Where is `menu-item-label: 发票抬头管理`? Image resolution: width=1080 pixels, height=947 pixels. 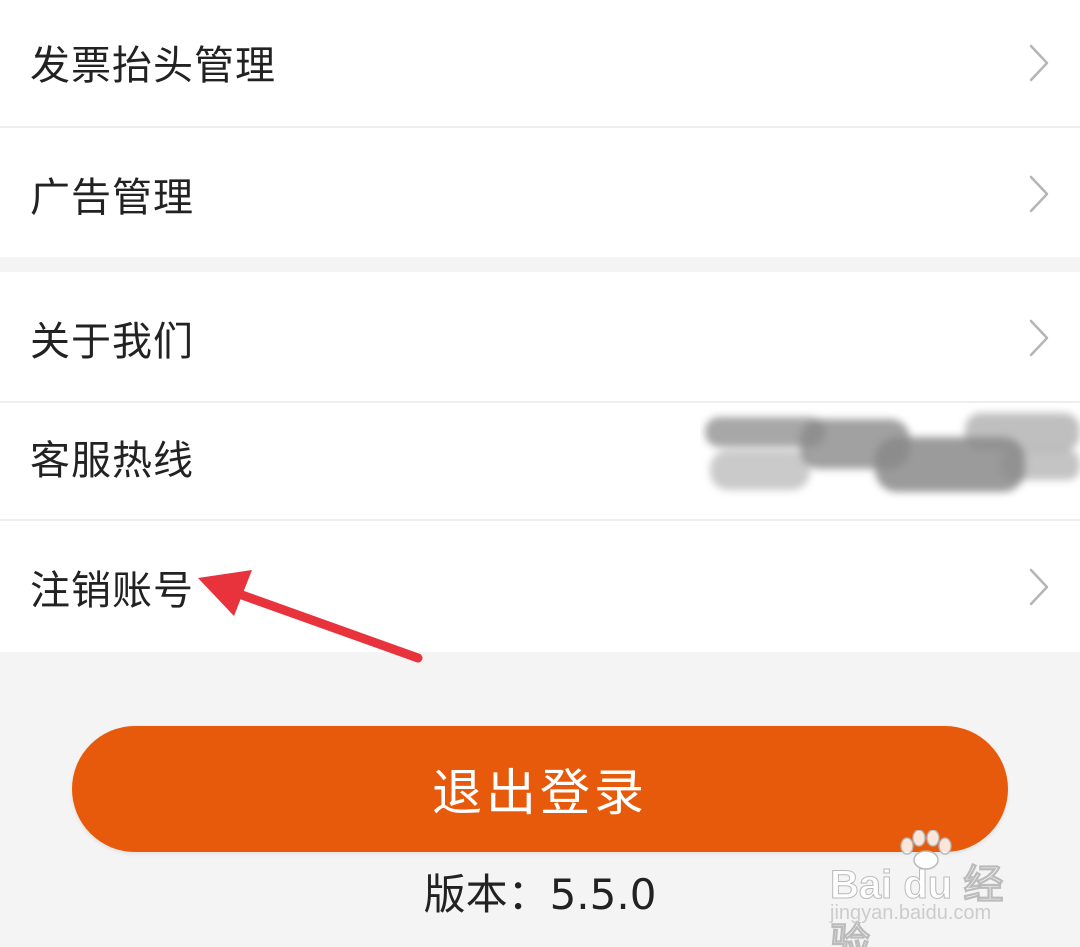 menu-item-label: 发票抬头管理 is located at coordinates (153, 66).